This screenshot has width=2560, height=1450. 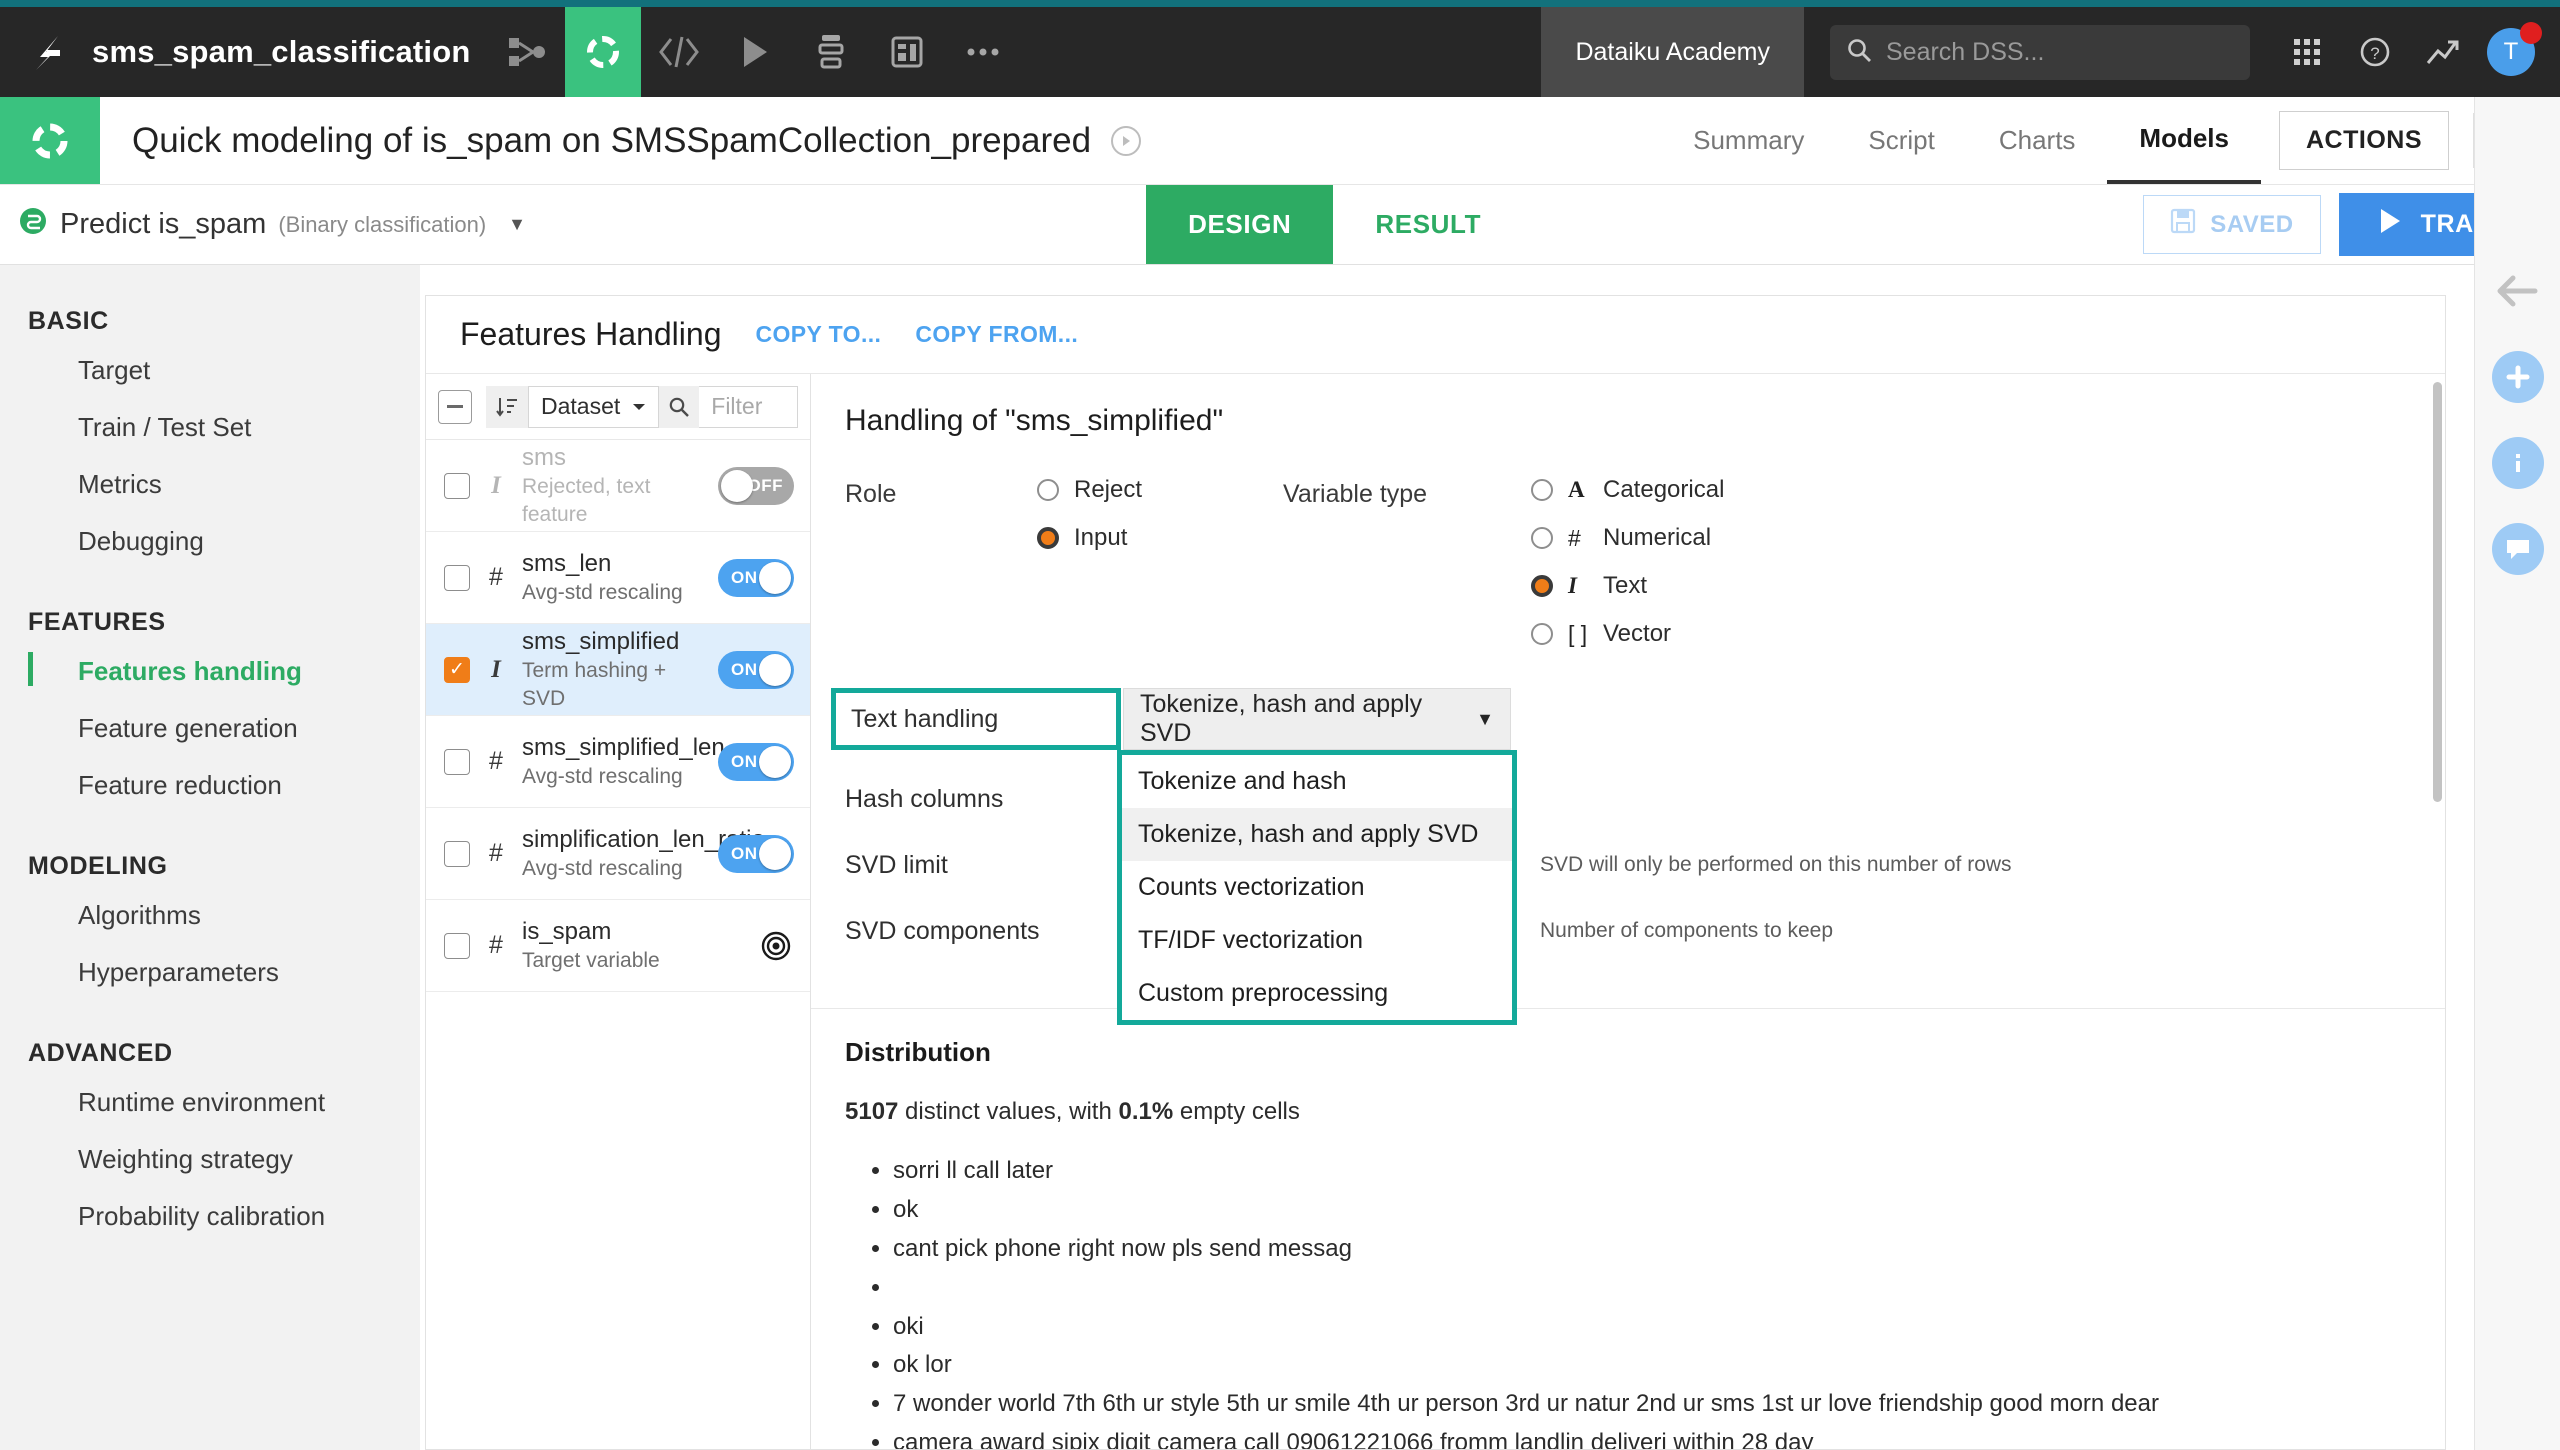 I want to click on table-row: # sms_len Avg-std rescaling ON, so click(x=618, y=578).